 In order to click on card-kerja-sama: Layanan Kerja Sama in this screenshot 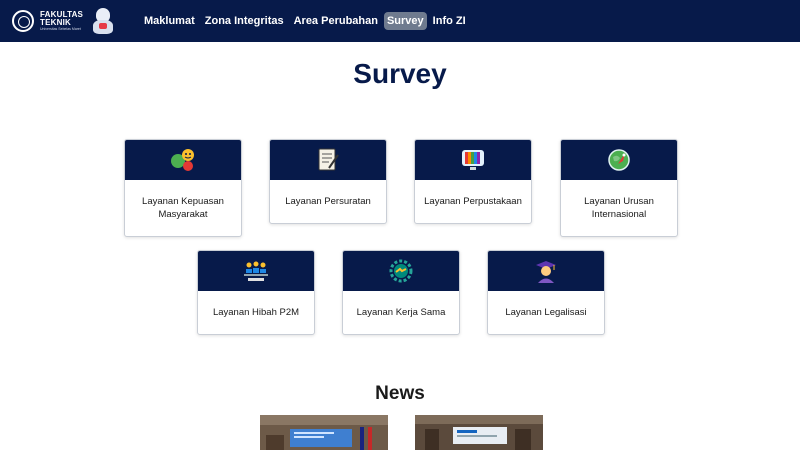, I will do `click(401, 292)`.